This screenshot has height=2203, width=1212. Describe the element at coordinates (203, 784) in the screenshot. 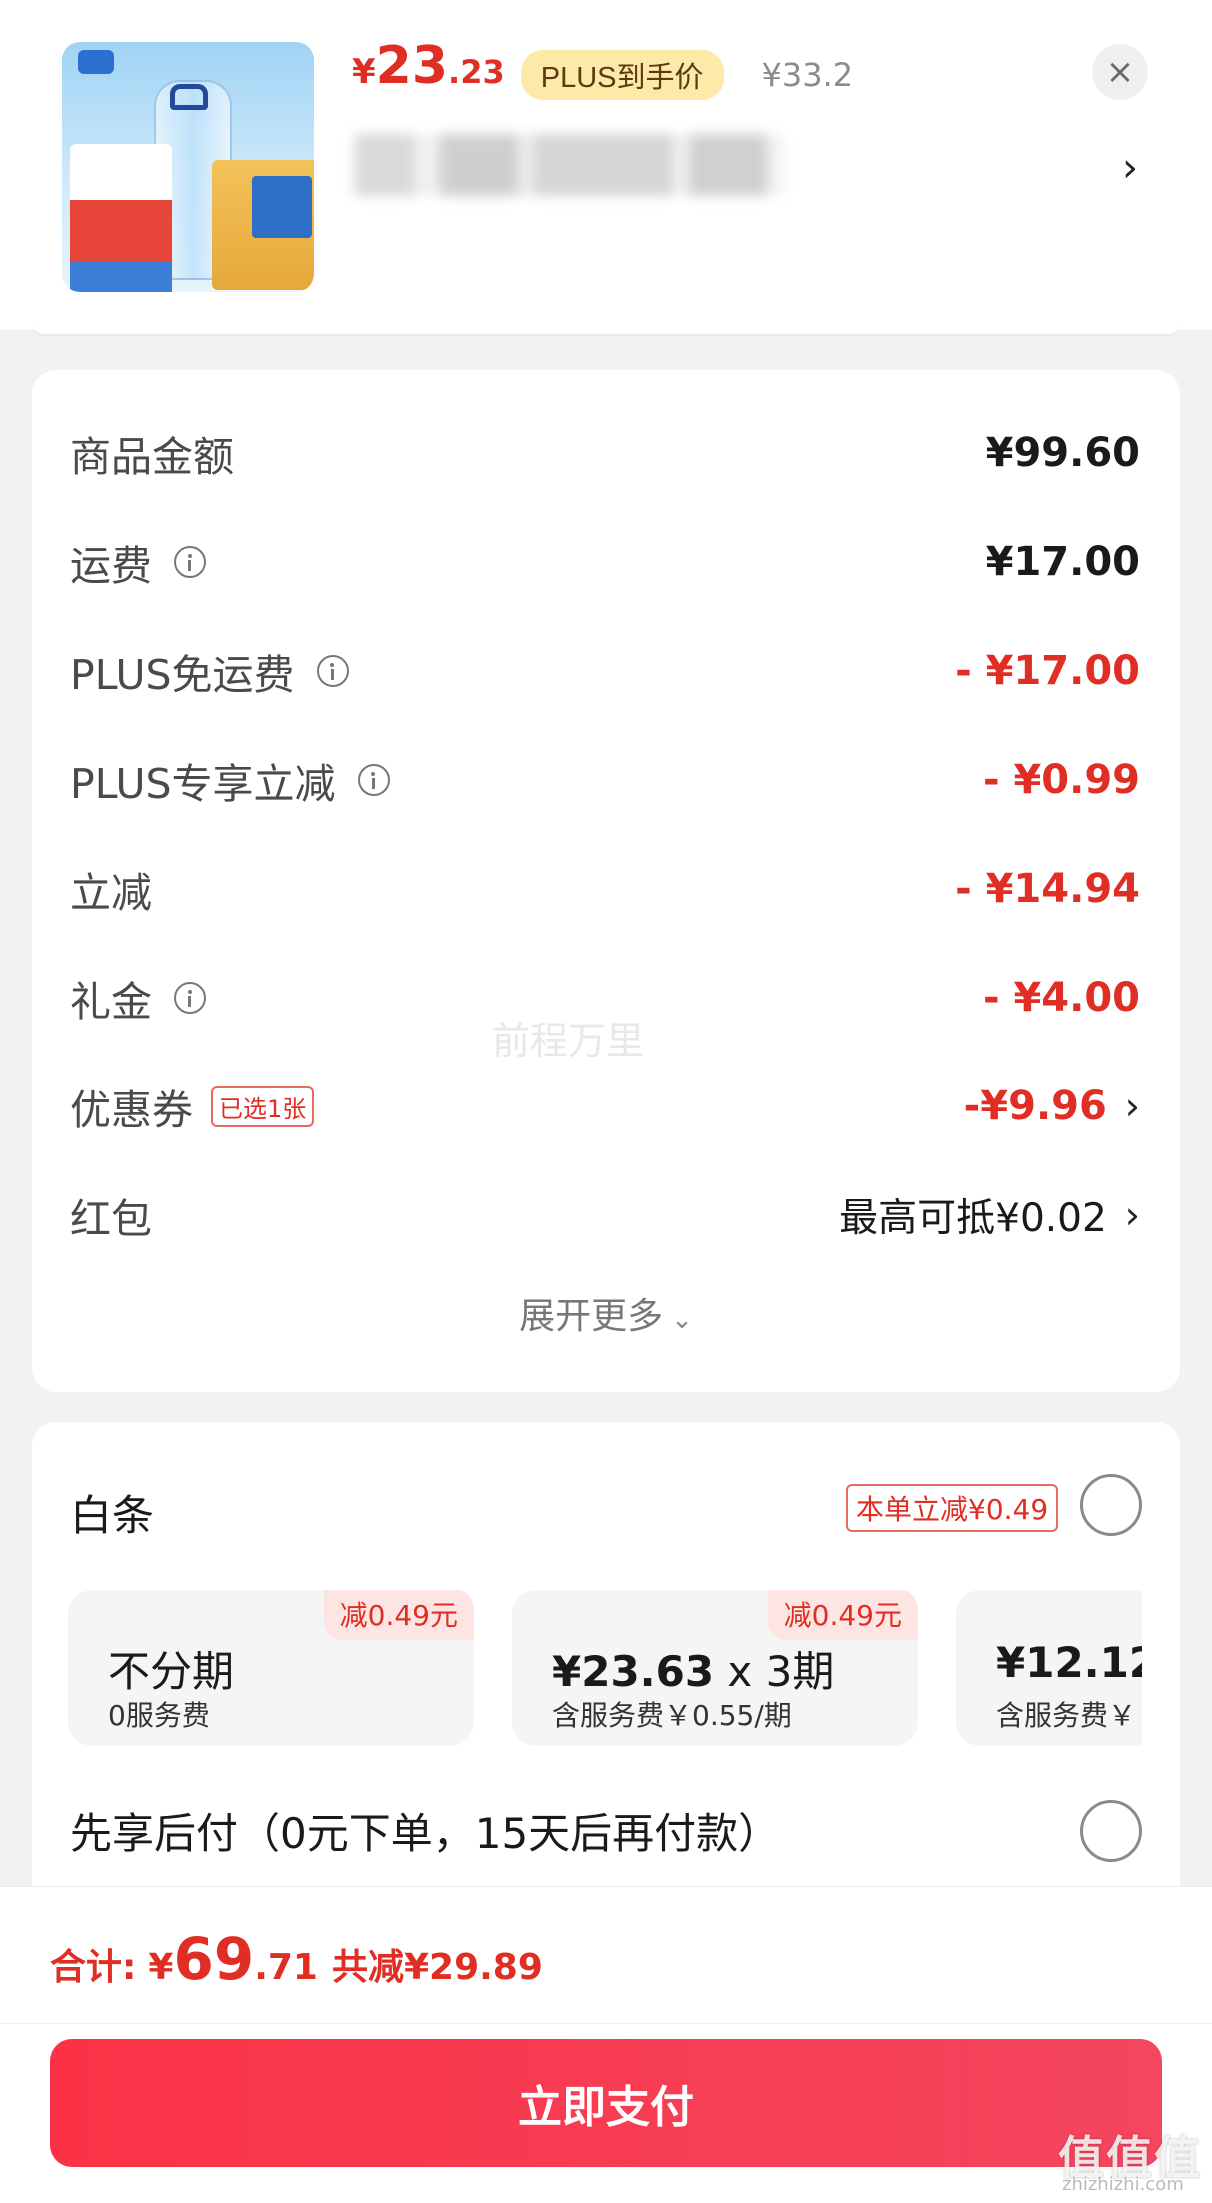

I see `plus-discount-label: PLUS专享立减` at that location.